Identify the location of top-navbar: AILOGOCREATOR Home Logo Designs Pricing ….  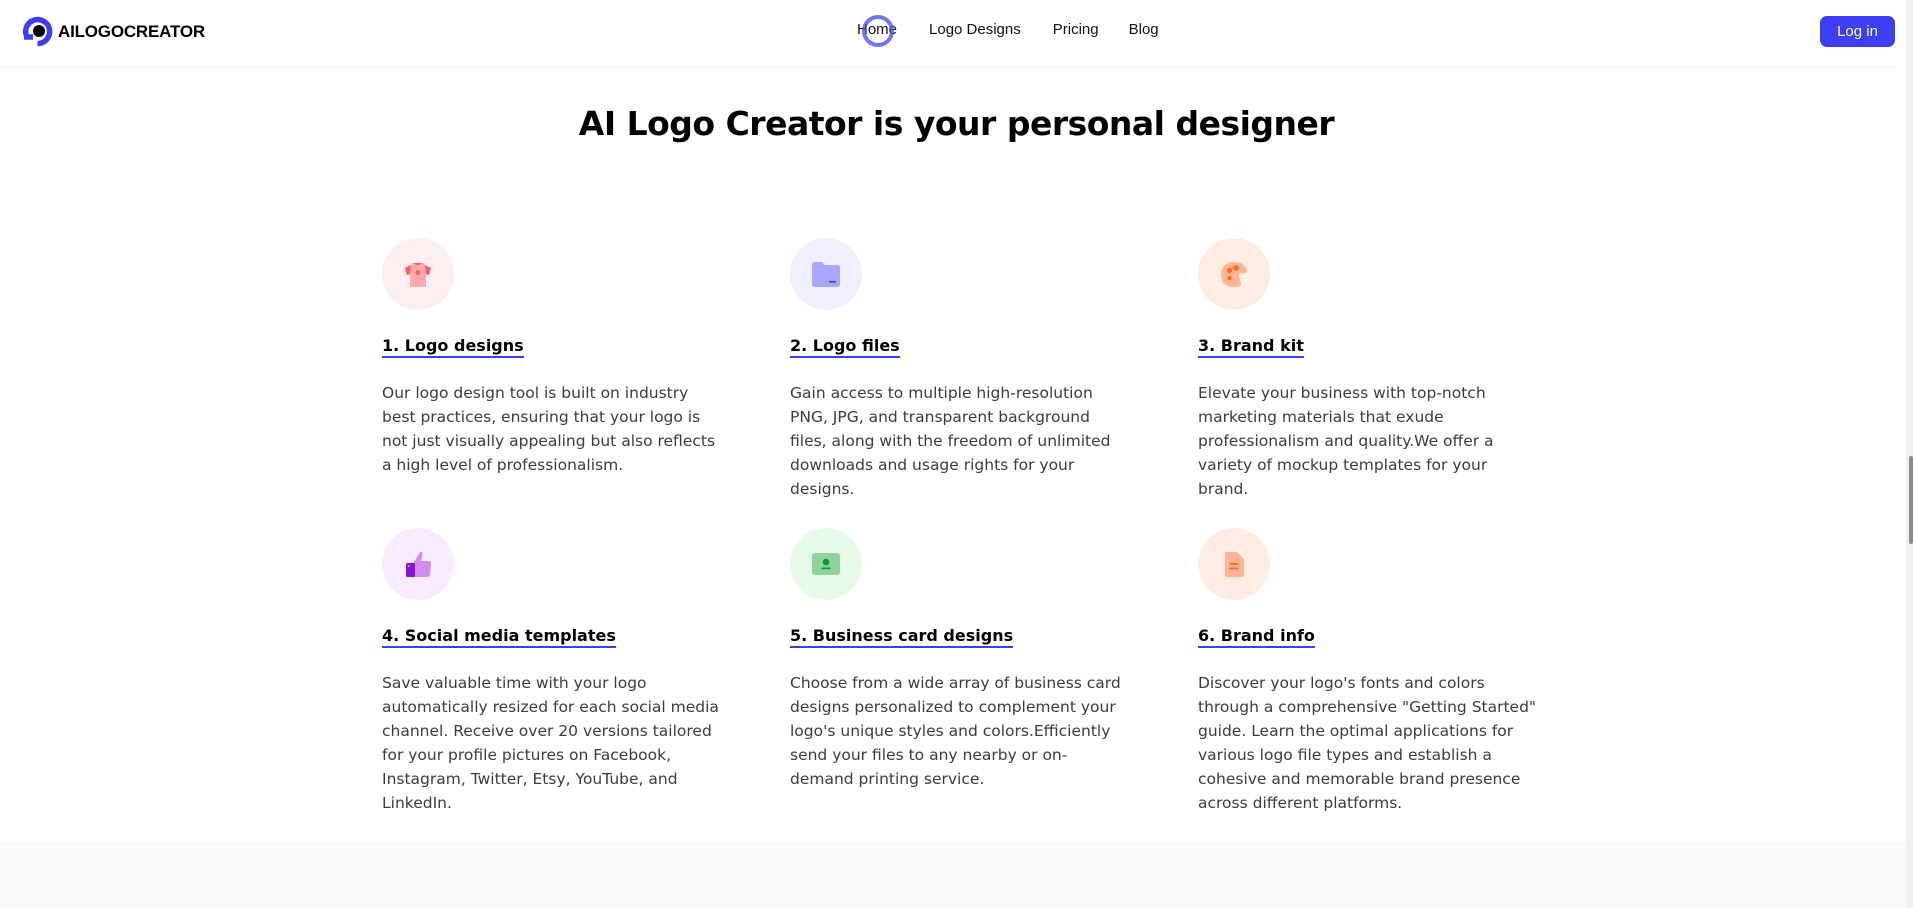
(948, 34).